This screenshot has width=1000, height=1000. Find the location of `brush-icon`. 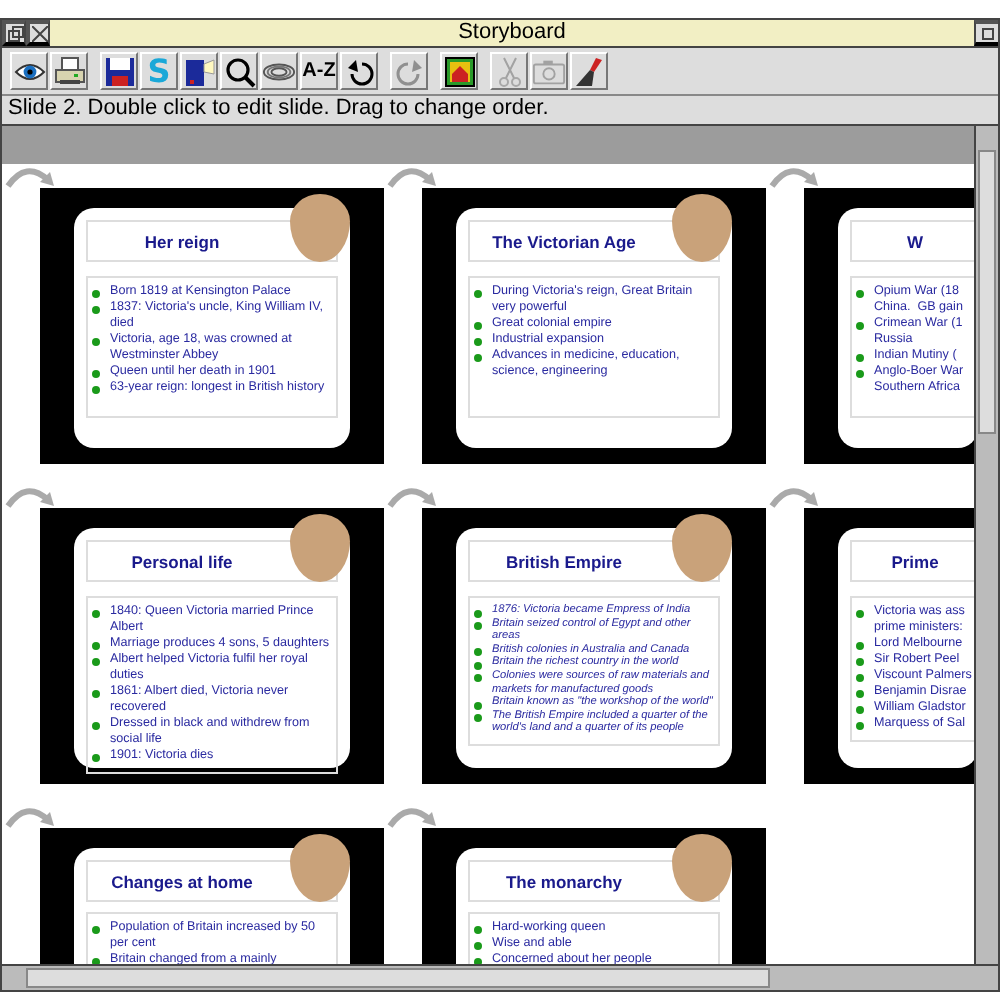

brush-icon is located at coordinates (589, 71).